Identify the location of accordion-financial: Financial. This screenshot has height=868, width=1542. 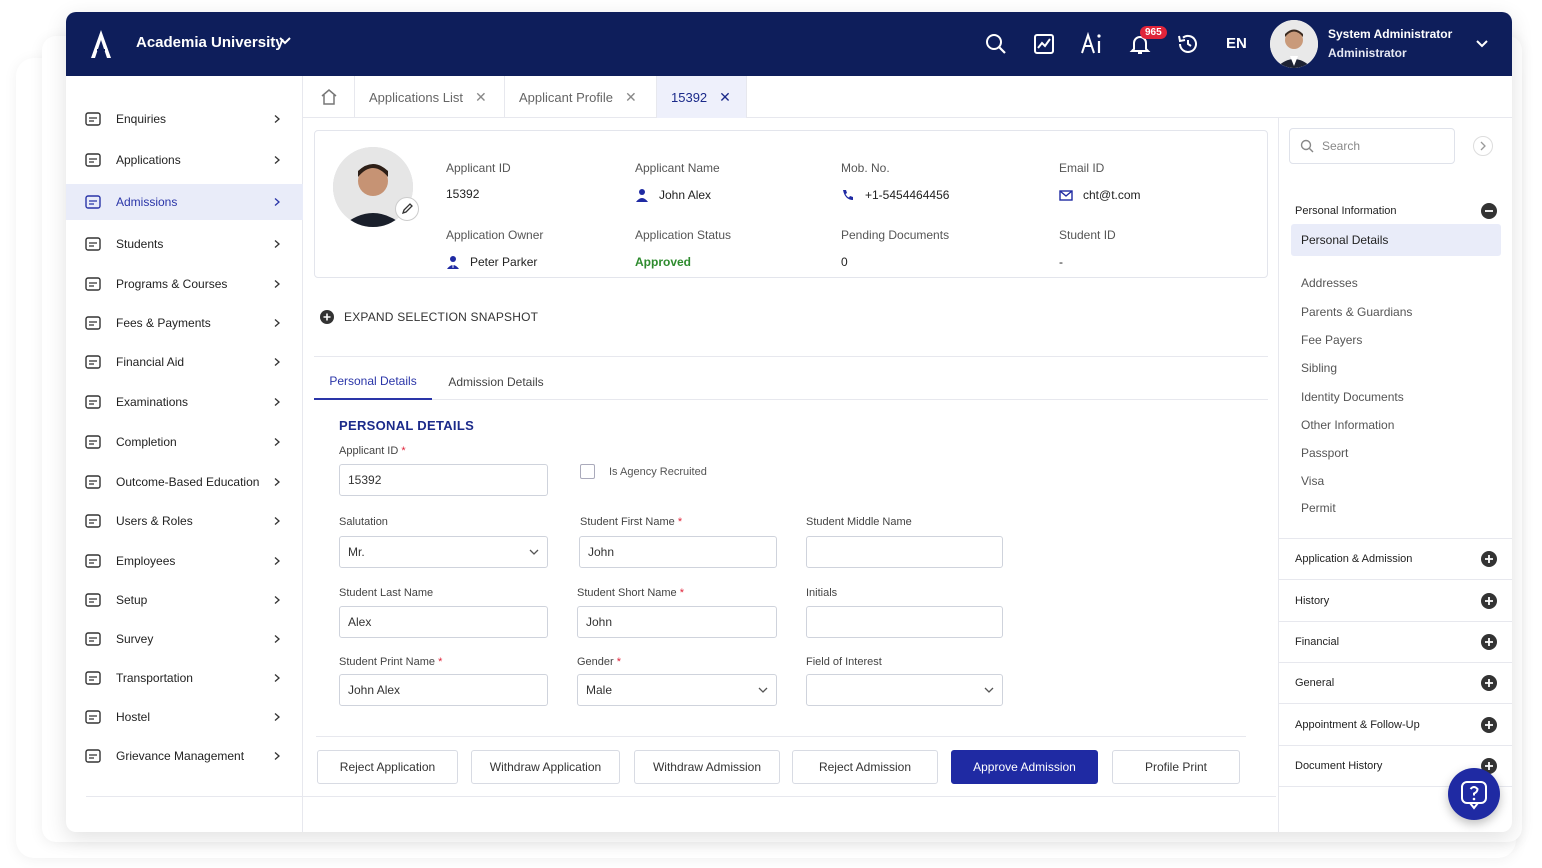
(1395, 642).